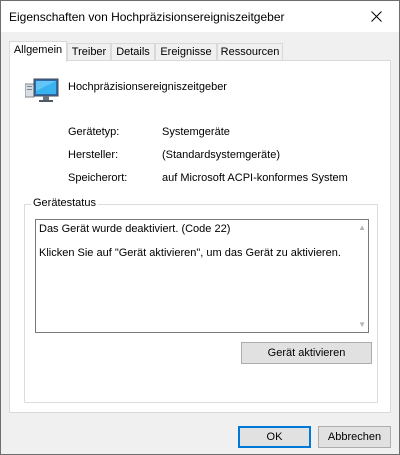 The width and height of the screenshot is (400, 455). Describe the element at coordinates (362, 227) in the screenshot. I see `scroll-up-arrow-icon: ▲` at that location.